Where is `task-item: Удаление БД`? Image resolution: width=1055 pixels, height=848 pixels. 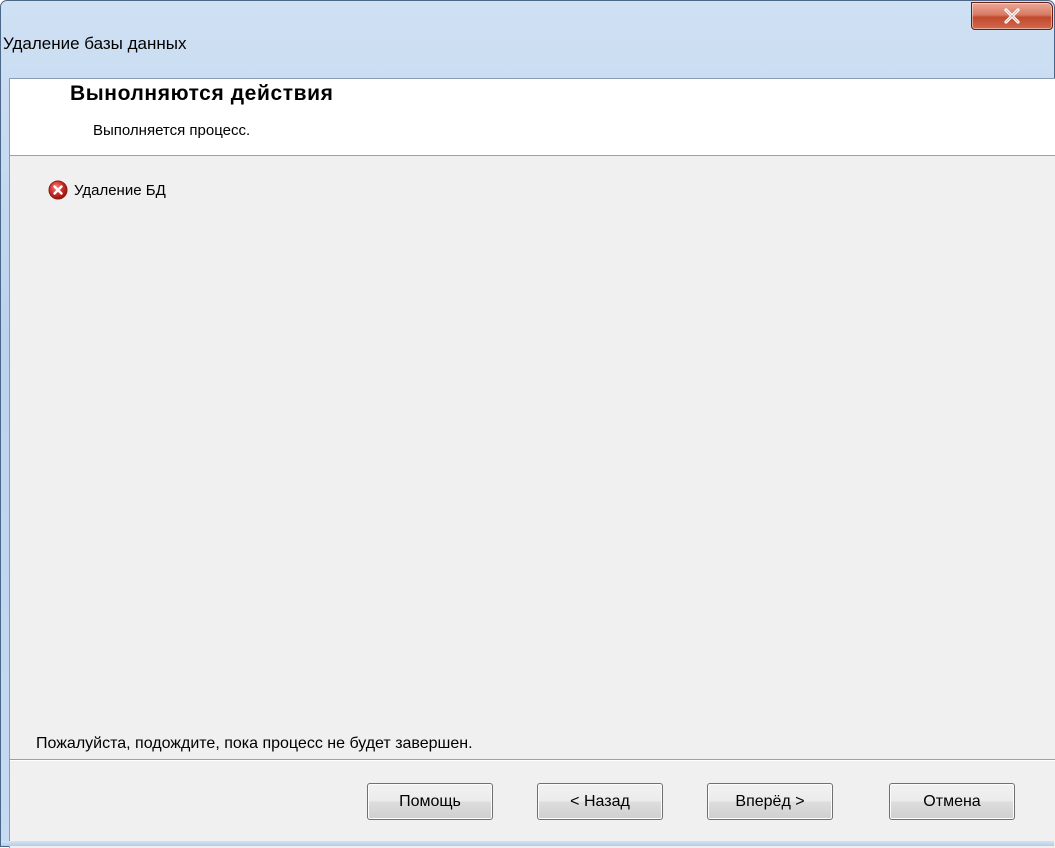 task-item: Удаление БД is located at coordinates (107, 190).